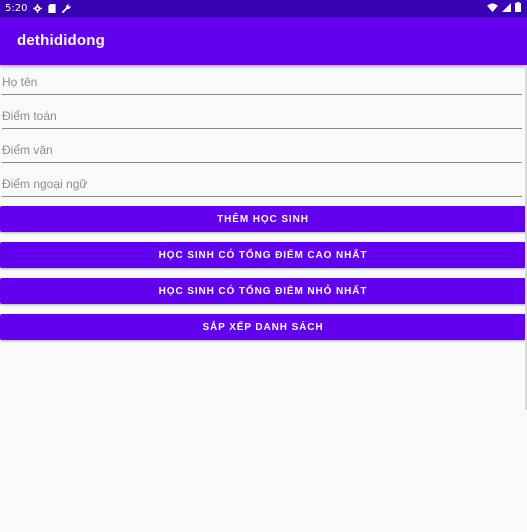 This screenshot has height=532, width=527. What do you see at coordinates (263, 291) in the screenshot?
I see `lowest-total-button: HỌC SINH CÓ TỔNG ĐIỂM NHỎ NHẤT` at bounding box center [263, 291].